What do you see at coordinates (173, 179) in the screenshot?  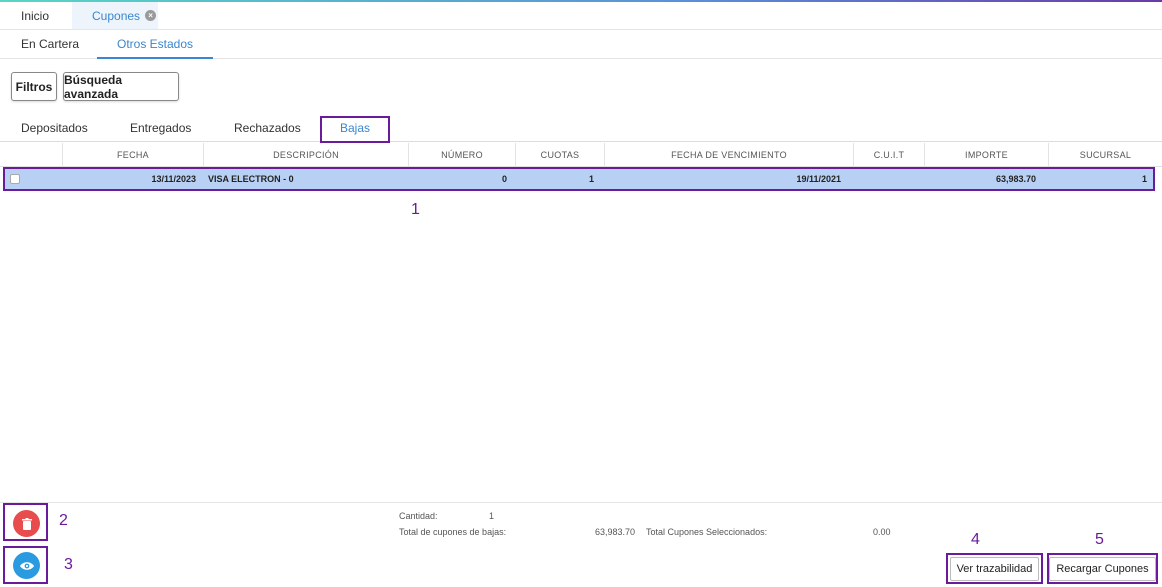 I see `cell-fecha: 13/11/2023` at bounding box center [173, 179].